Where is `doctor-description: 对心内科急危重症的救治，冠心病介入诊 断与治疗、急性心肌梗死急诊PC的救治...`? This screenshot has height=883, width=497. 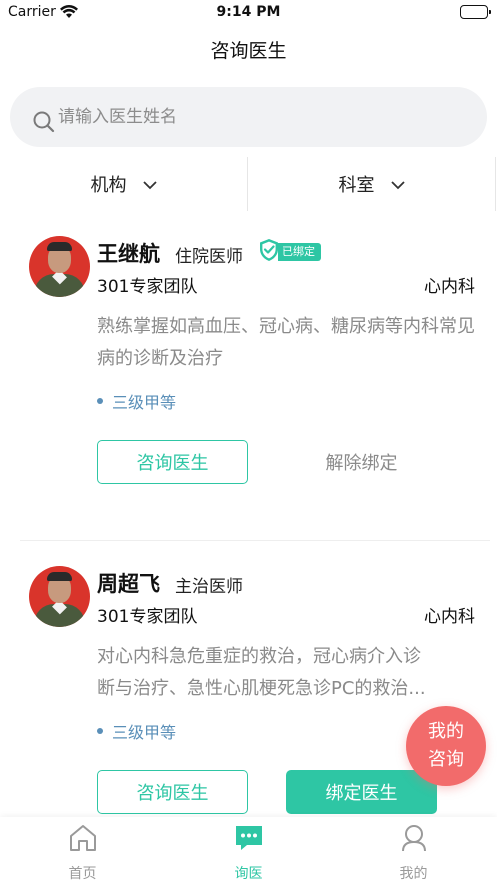 doctor-description: 对心内科急危重症的救治，冠心病介入诊 断与治疗、急性心肌梗死急诊PC的救治... is located at coordinates (287, 673).